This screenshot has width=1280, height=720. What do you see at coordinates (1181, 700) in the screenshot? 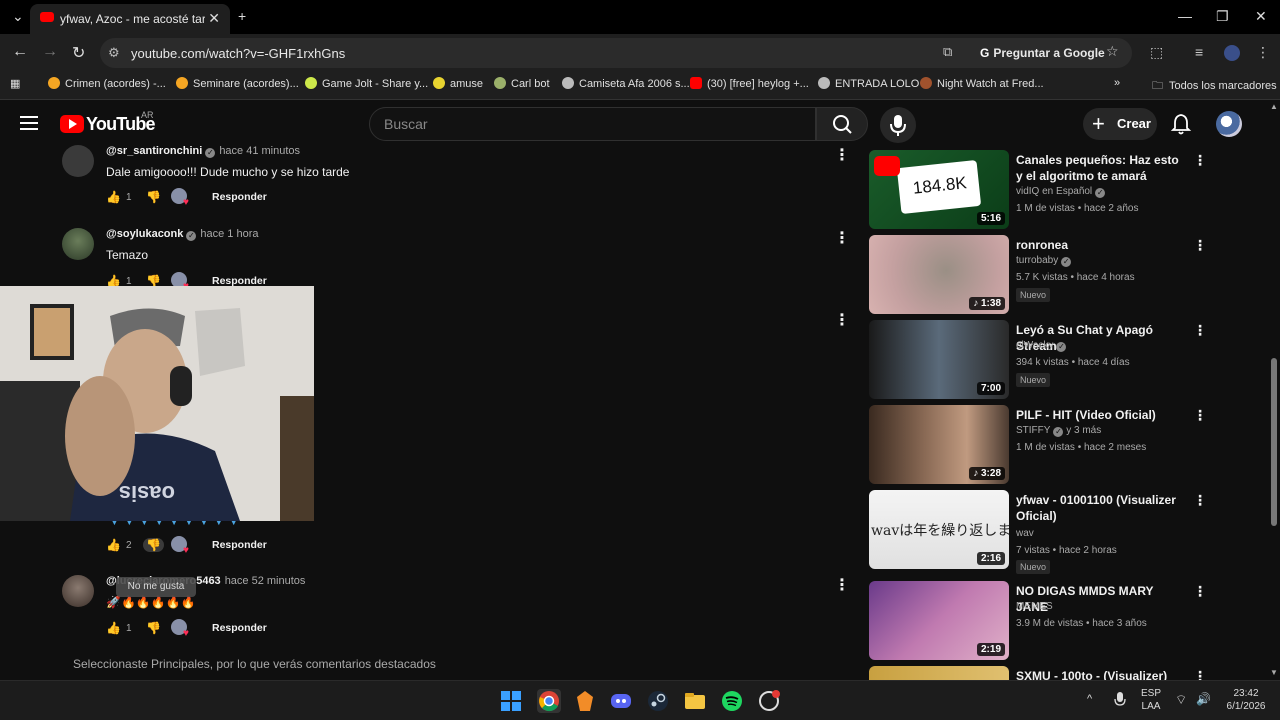
I see `wifi-icon: ⌔` at bounding box center [1181, 700].